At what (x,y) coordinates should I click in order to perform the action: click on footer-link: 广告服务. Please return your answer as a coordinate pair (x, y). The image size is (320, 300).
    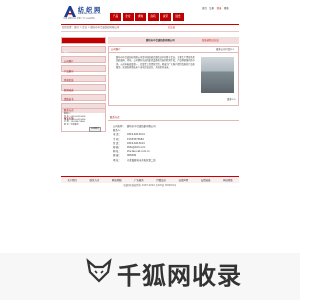
    Looking at the image, I should click on (139, 180).